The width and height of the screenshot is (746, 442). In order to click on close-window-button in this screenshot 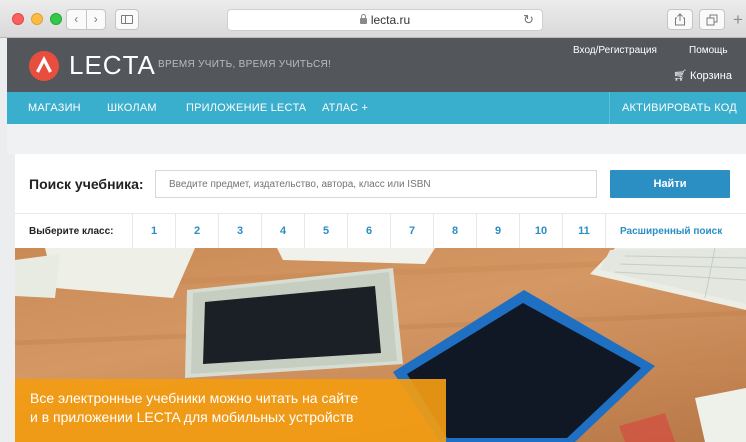, I will do `click(18, 19)`.